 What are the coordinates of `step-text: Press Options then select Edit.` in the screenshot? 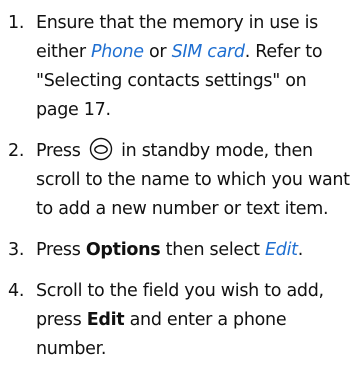 It's located at (169, 250).